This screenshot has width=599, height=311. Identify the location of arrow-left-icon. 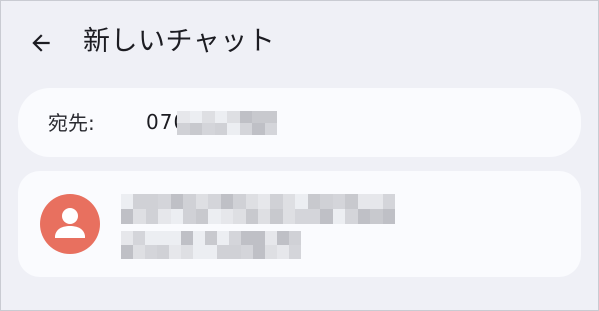
(41, 43).